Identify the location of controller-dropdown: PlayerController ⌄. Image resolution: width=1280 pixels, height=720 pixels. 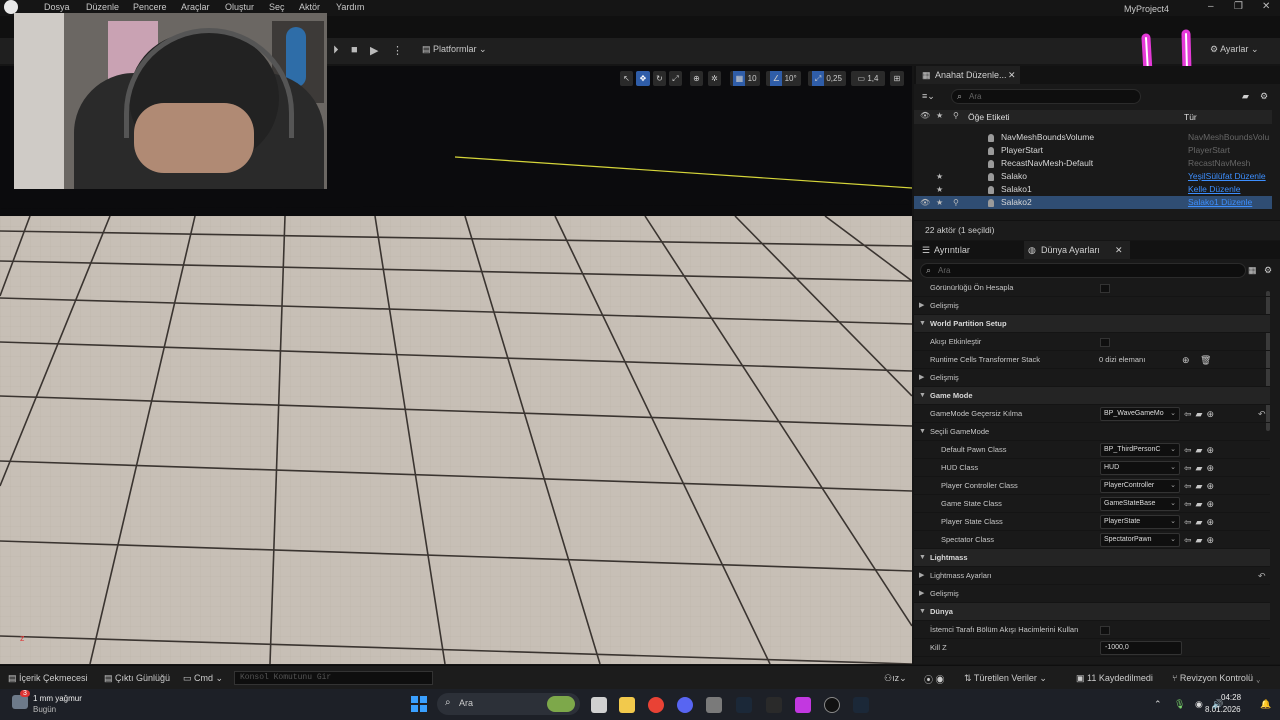
(1140, 486).